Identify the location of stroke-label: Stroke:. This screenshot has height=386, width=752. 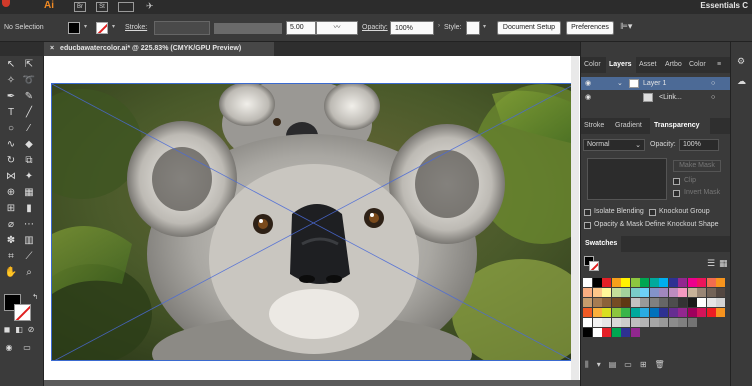
(136, 27).